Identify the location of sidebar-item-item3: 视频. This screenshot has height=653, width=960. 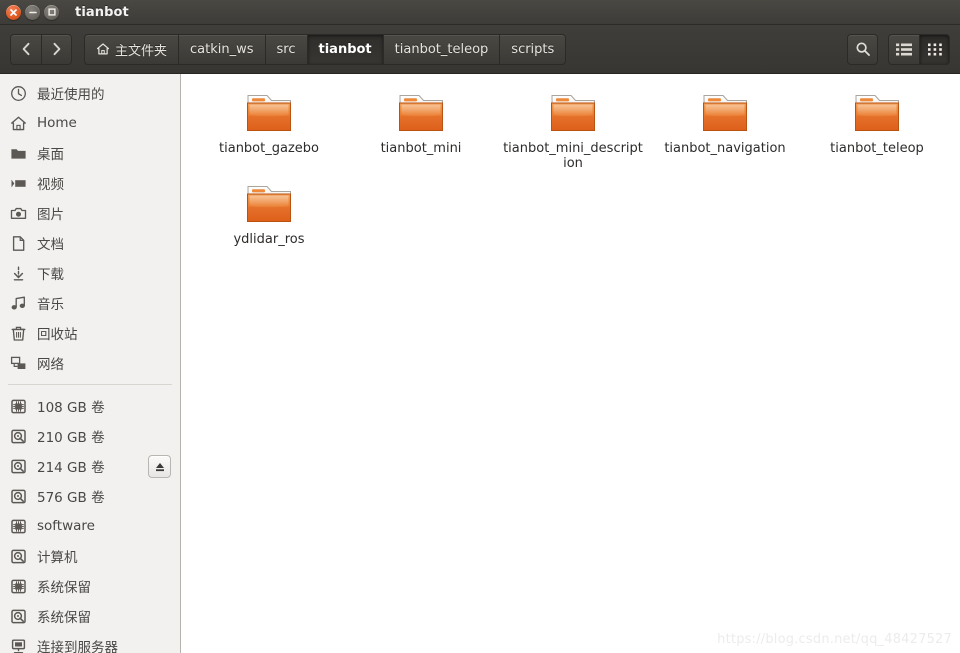
(90, 183).